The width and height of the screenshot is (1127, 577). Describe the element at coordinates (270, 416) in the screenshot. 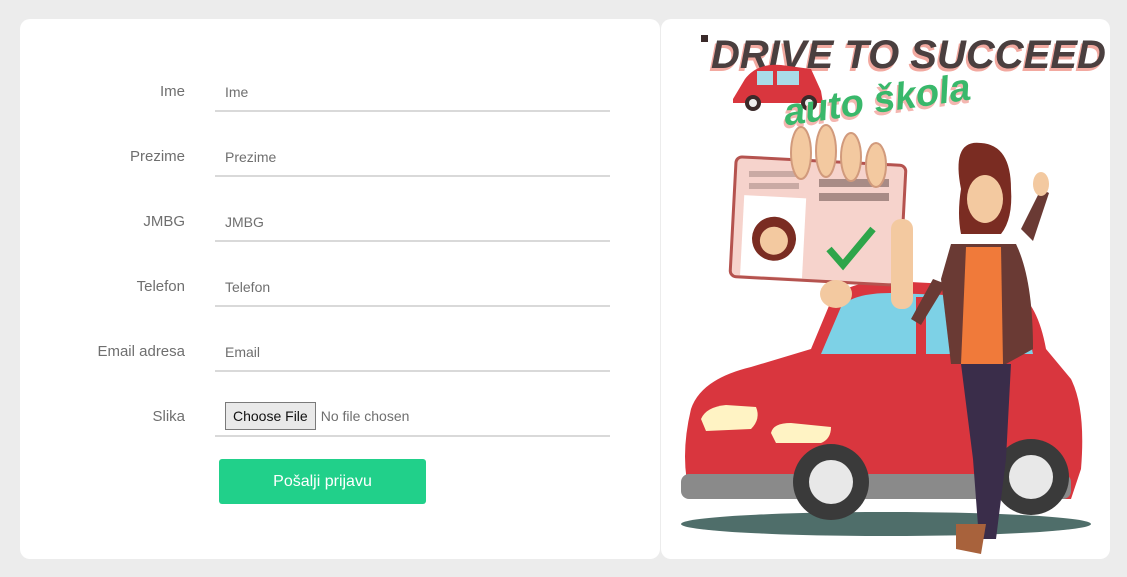

I see `choose-file-button: Choose File` at that location.